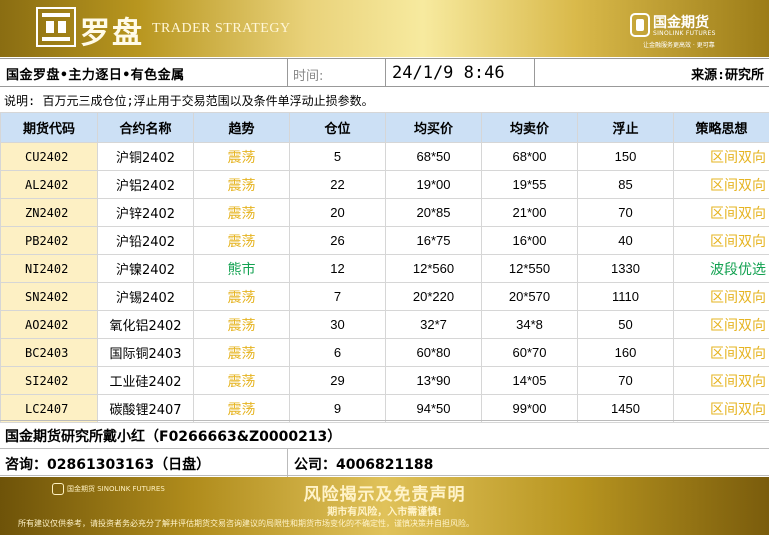 This screenshot has width=769, height=535. Describe the element at coordinates (529, 127) in the screenshot. I see `col-header-sell: 均卖价` at that location.